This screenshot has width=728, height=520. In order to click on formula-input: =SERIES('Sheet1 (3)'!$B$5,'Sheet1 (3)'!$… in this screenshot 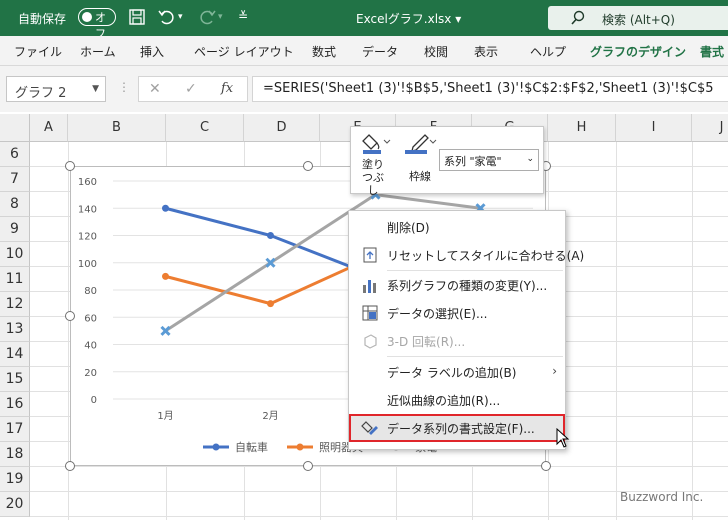, I will do `click(490, 89)`.